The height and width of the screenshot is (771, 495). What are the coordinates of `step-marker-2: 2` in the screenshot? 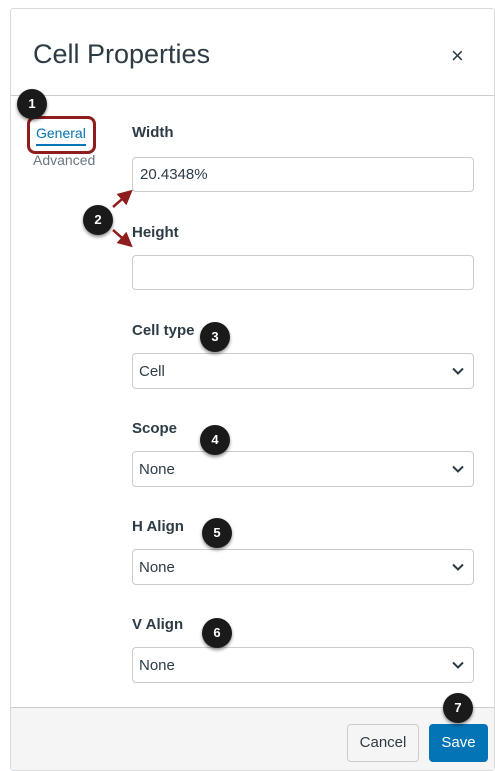 It's located at (98, 220).